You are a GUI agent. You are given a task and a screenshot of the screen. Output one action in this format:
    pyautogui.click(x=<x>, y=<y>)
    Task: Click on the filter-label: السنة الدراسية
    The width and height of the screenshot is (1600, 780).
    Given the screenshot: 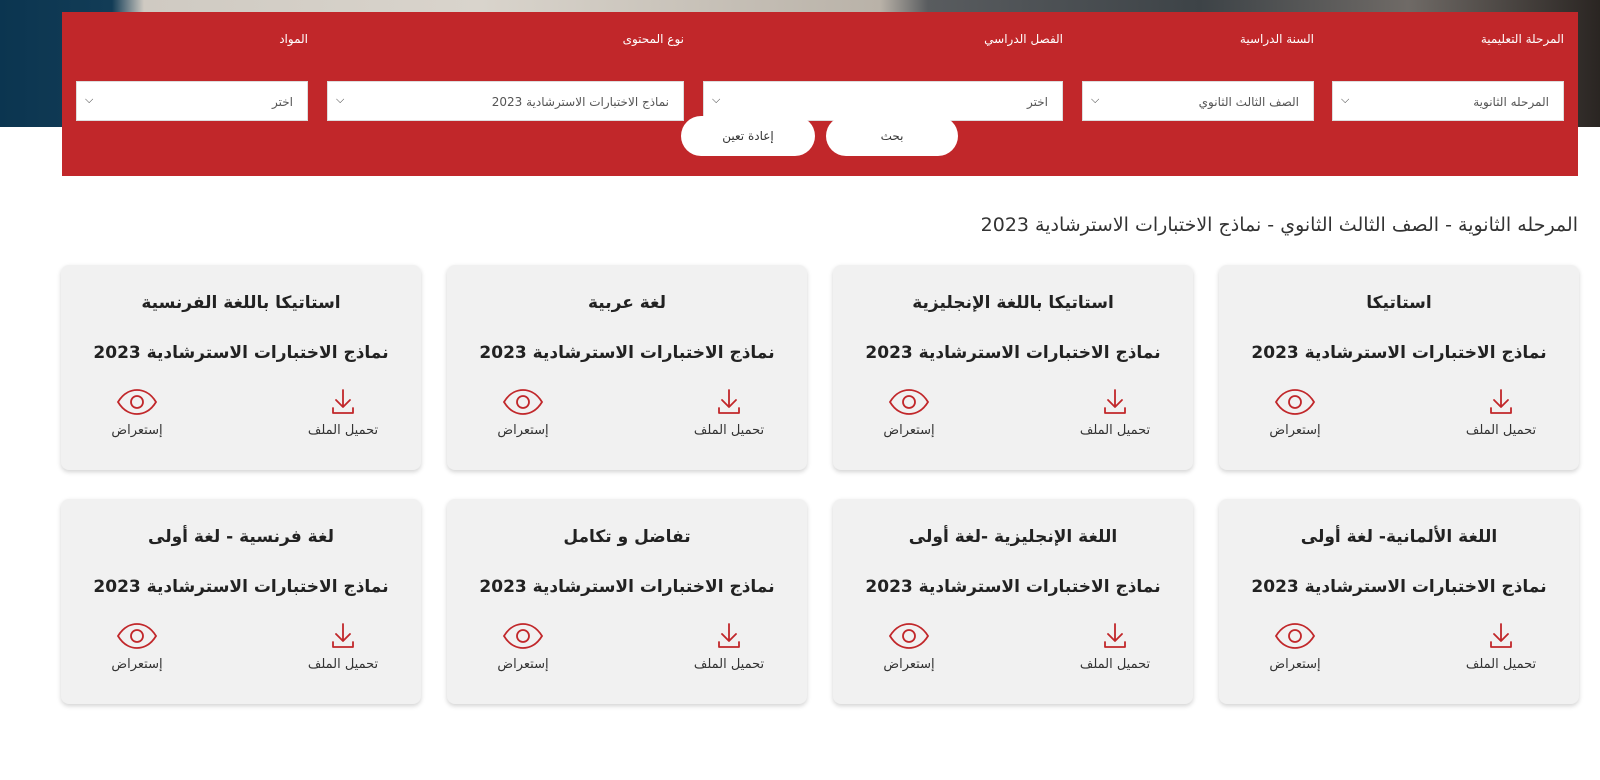 What is the action you would take?
    pyautogui.click(x=1276, y=39)
    